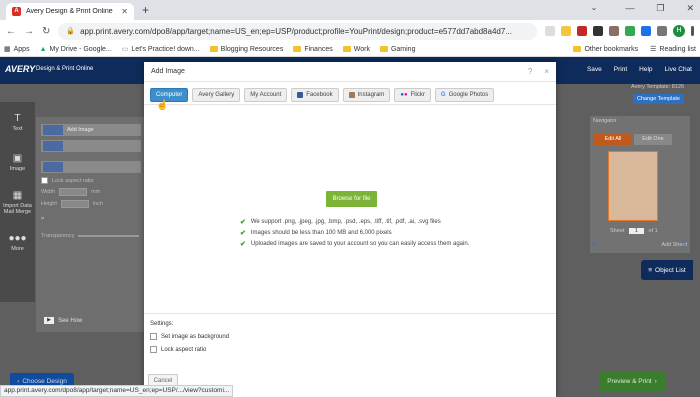 This screenshot has height=397, width=700. I want to click on star-icon, so click(566, 31).